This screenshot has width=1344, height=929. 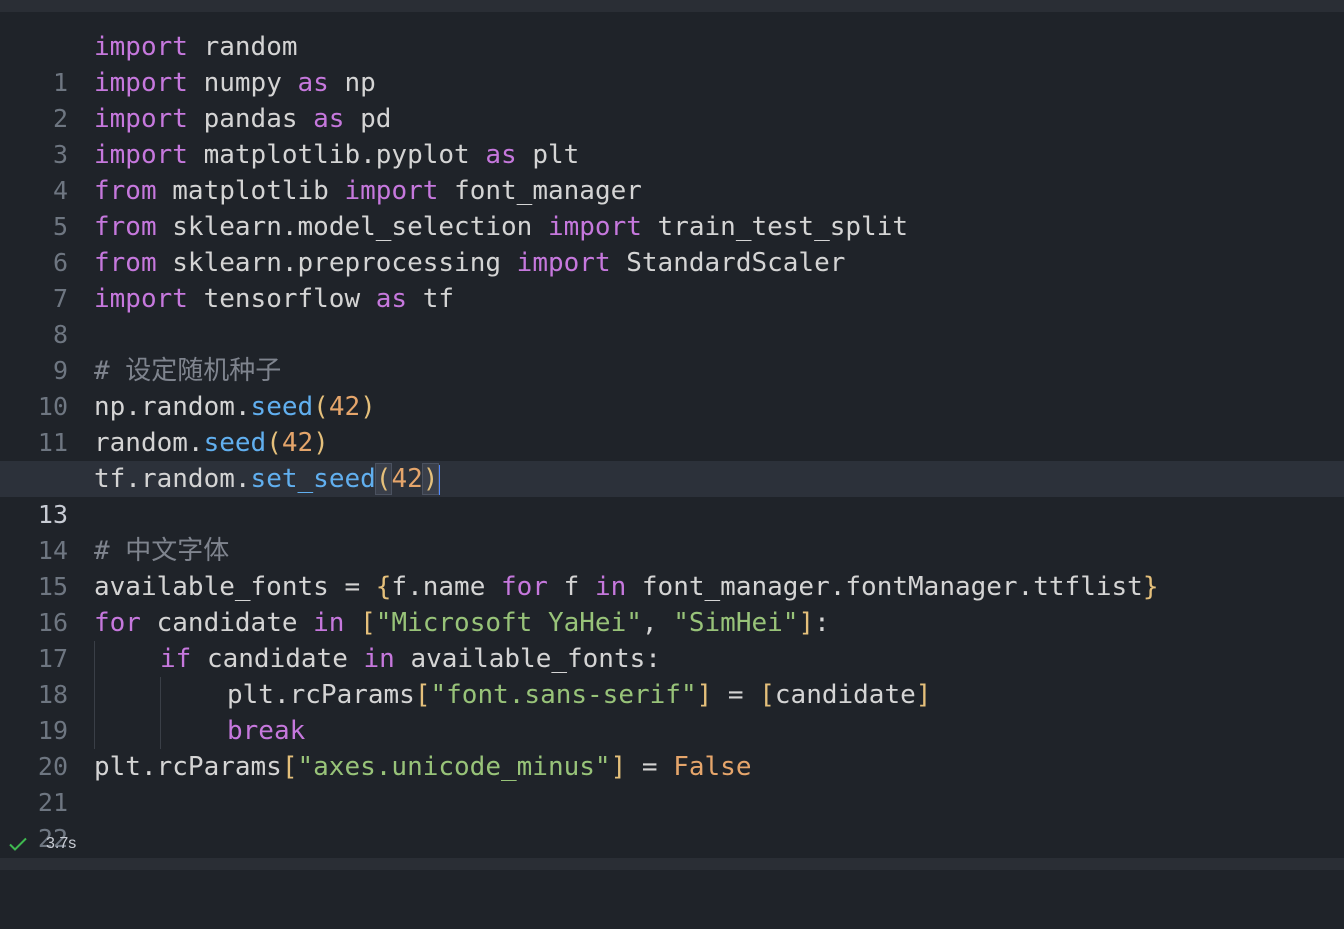 I want to click on code-line: 12 random.seed(42), so click(x=672, y=459).